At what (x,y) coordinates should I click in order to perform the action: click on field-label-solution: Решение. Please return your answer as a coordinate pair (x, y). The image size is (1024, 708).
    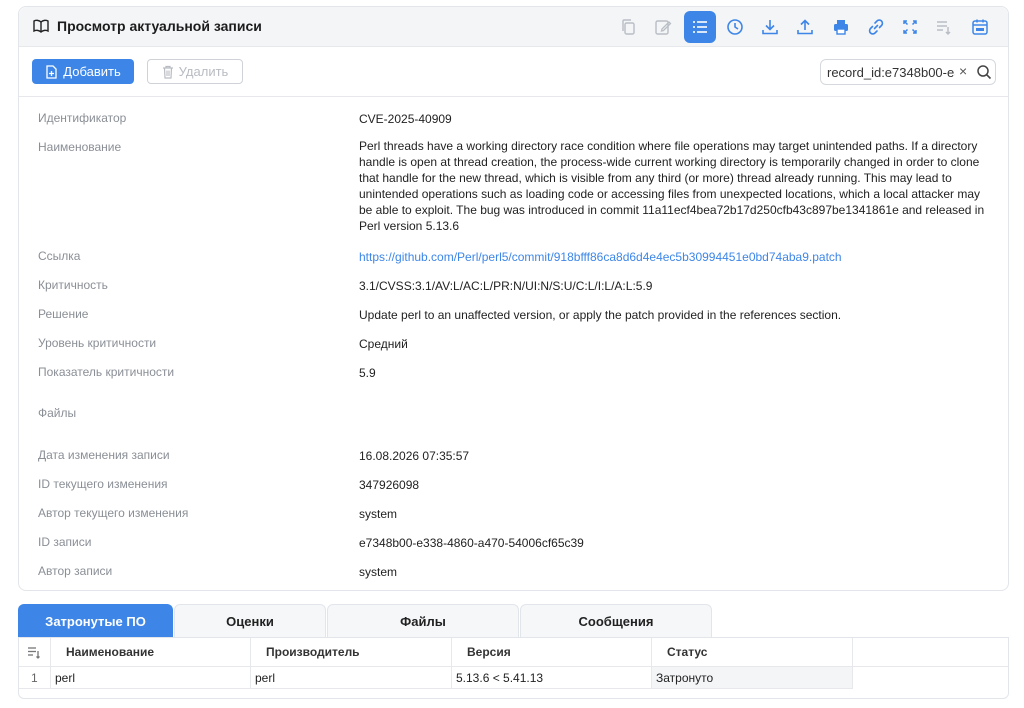
    Looking at the image, I should click on (63, 314).